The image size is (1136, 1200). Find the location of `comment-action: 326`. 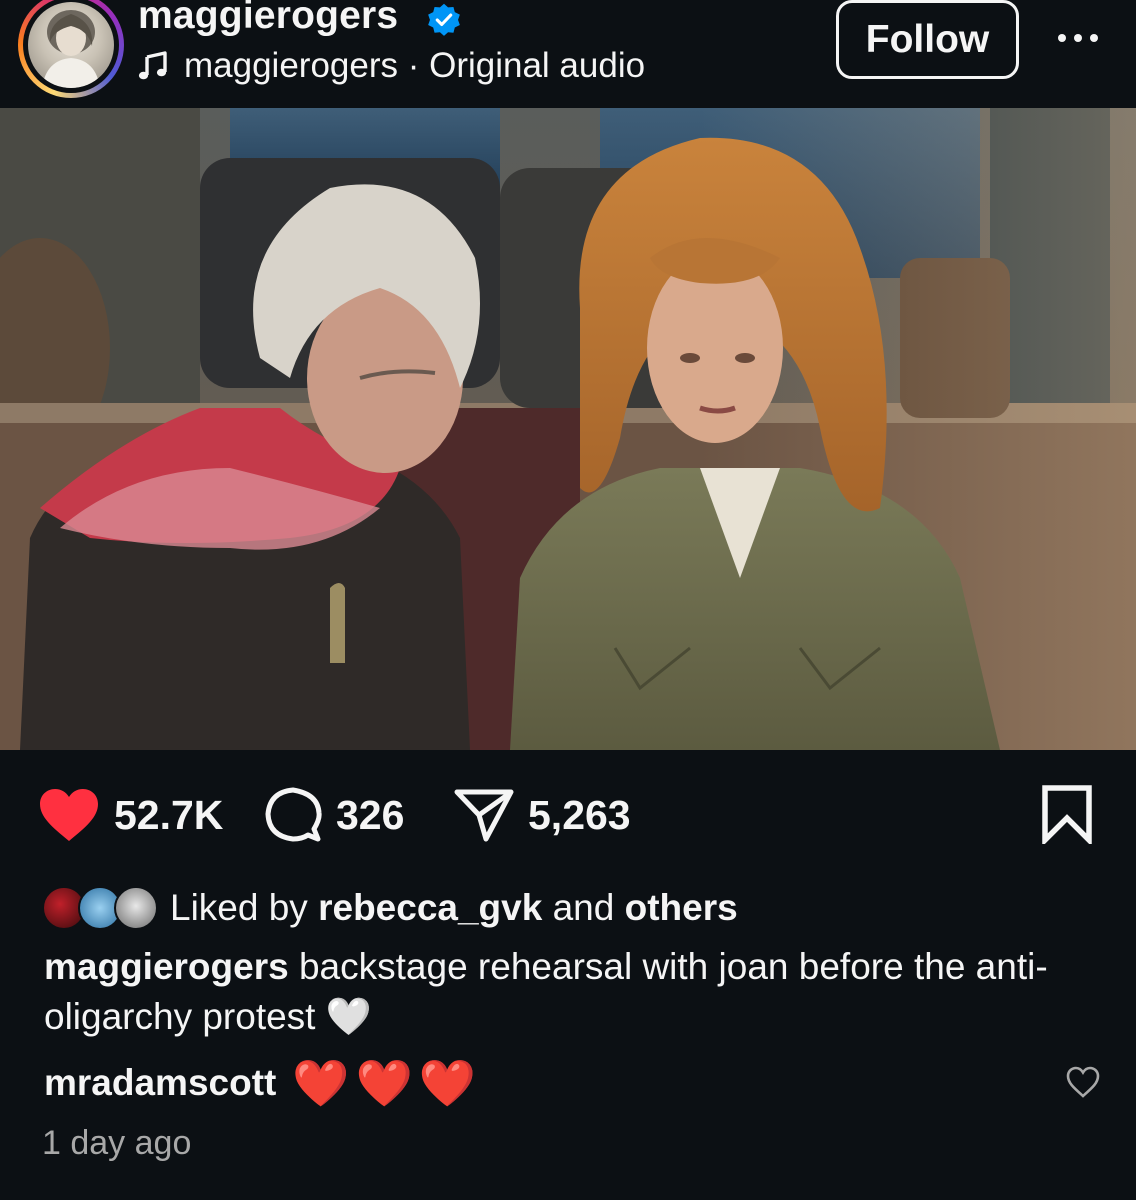

comment-action: 326 is located at coordinates (334, 815).